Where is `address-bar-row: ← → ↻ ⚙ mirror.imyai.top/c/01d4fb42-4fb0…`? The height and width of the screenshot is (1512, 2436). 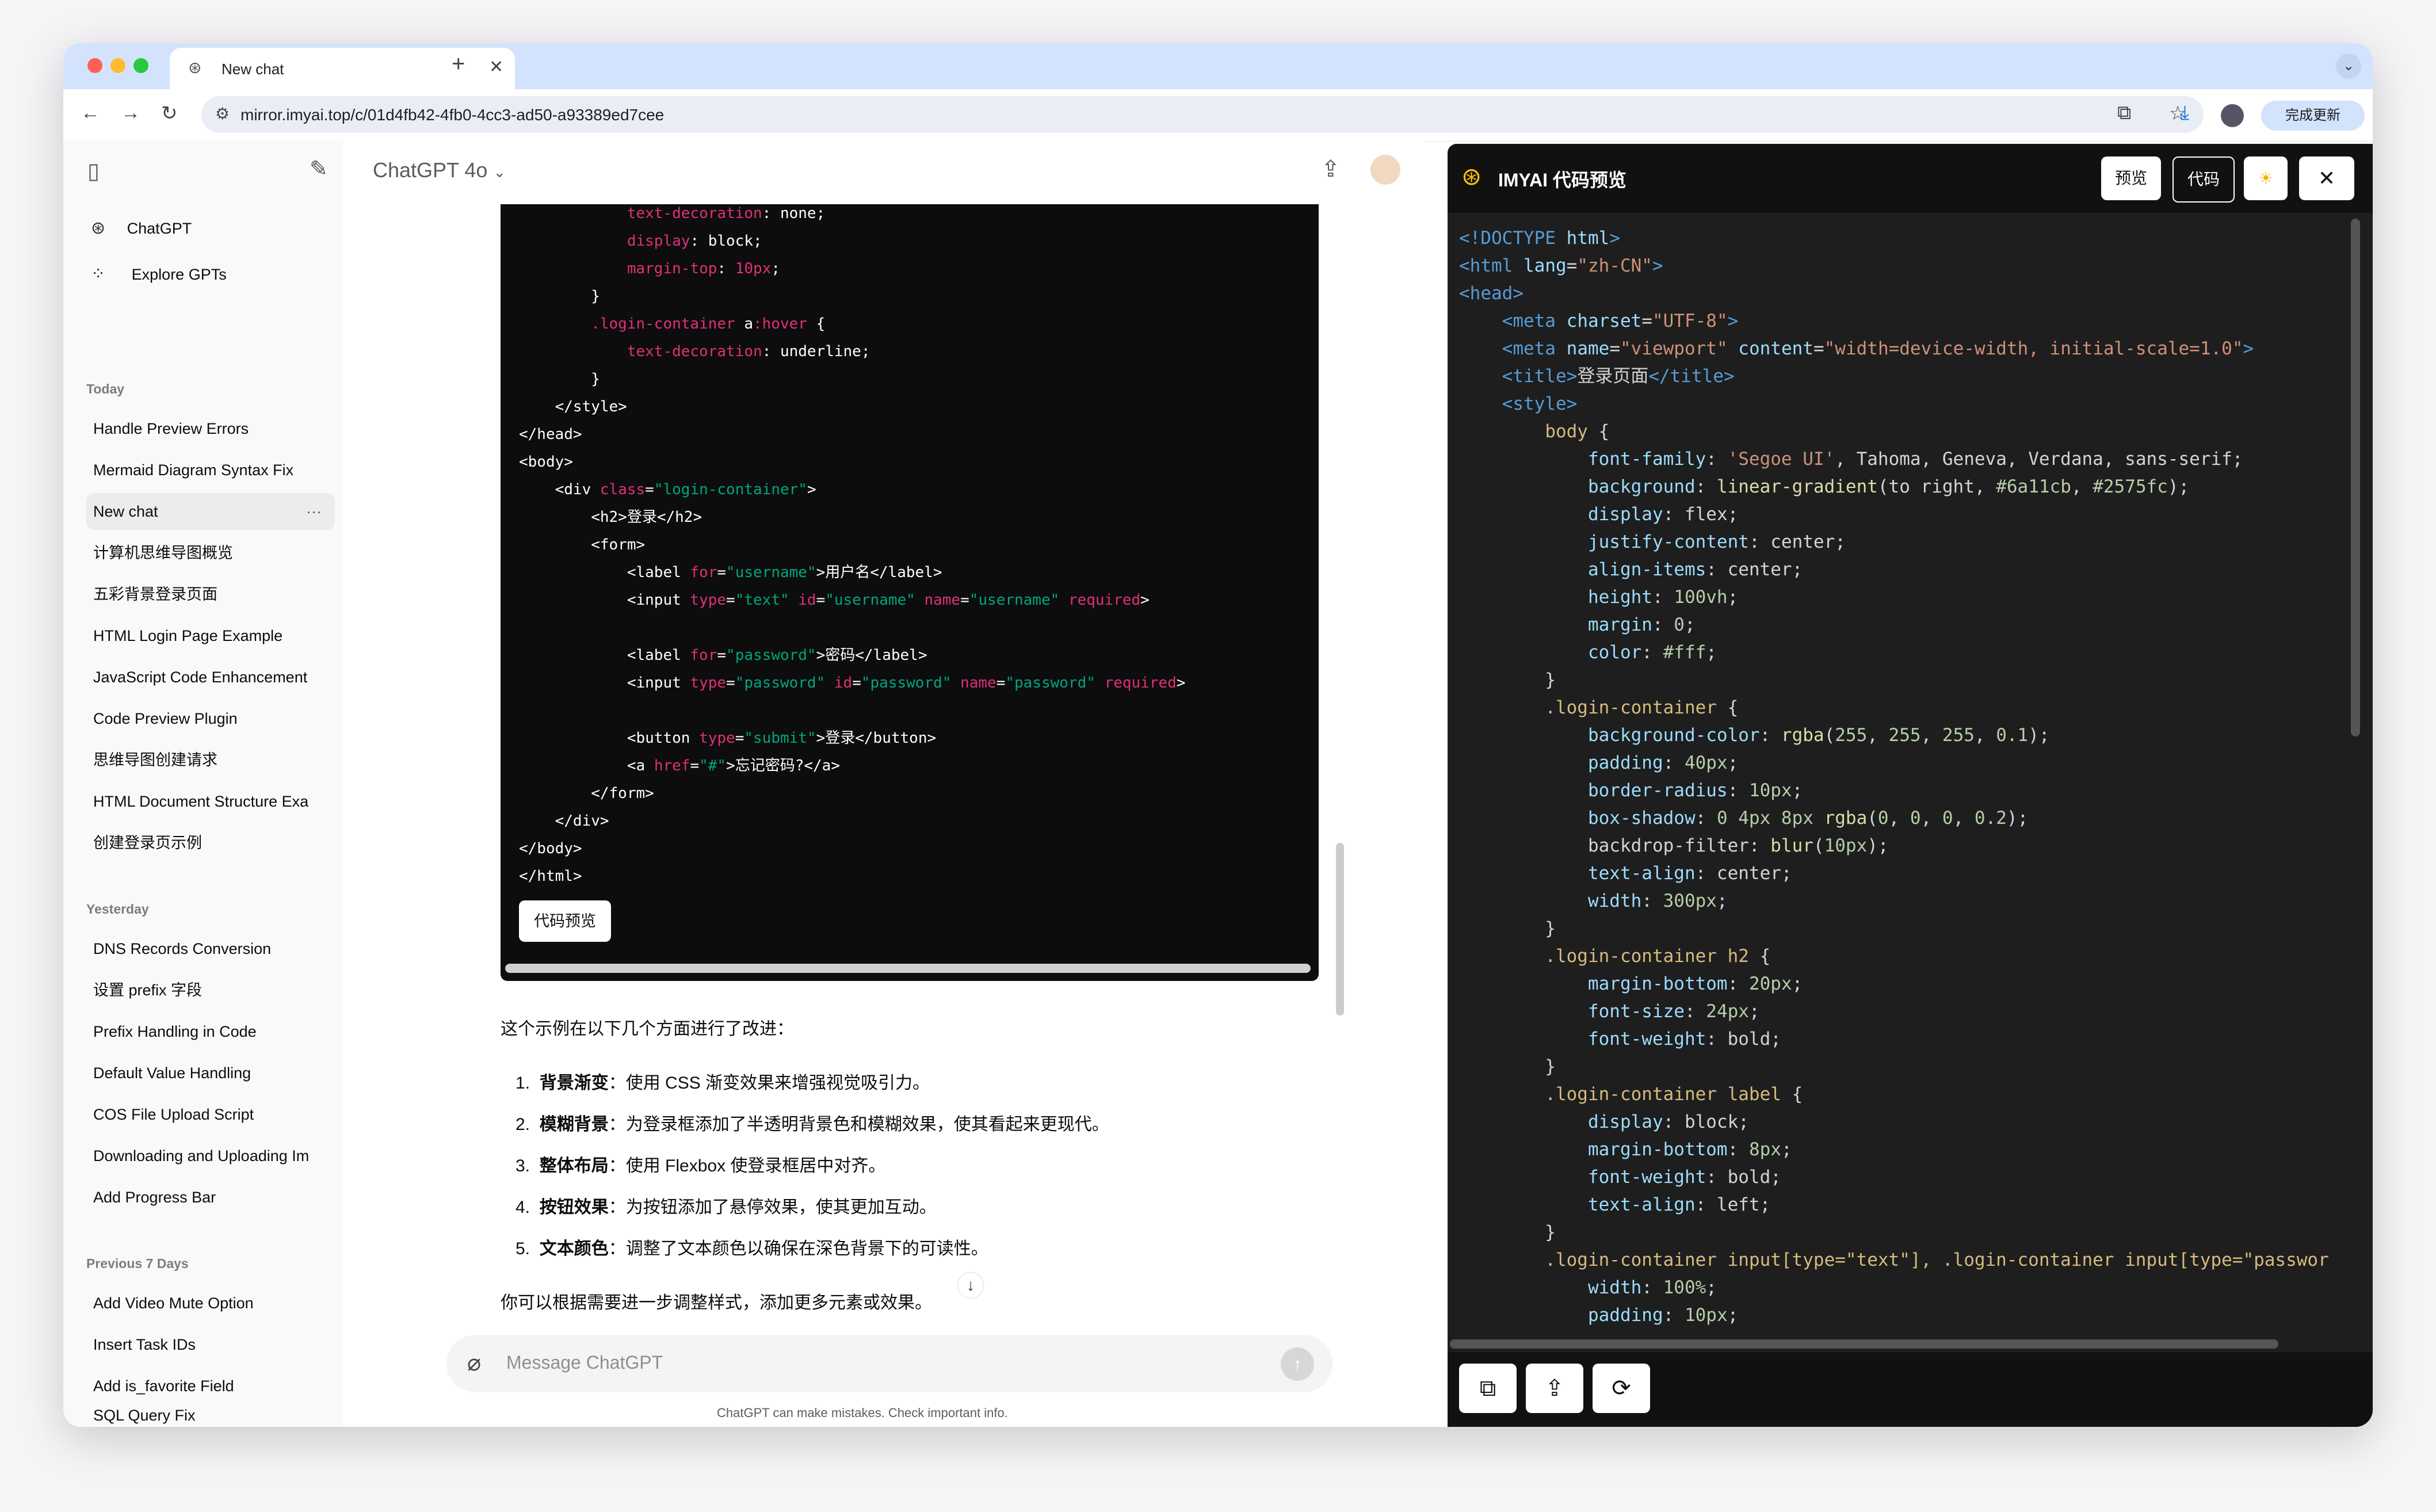 address-bar-row: ← → ↻ ⚙ mirror.imyai.top/c/01d4fb42-4fb0… is located at coordinates (1218, 115).